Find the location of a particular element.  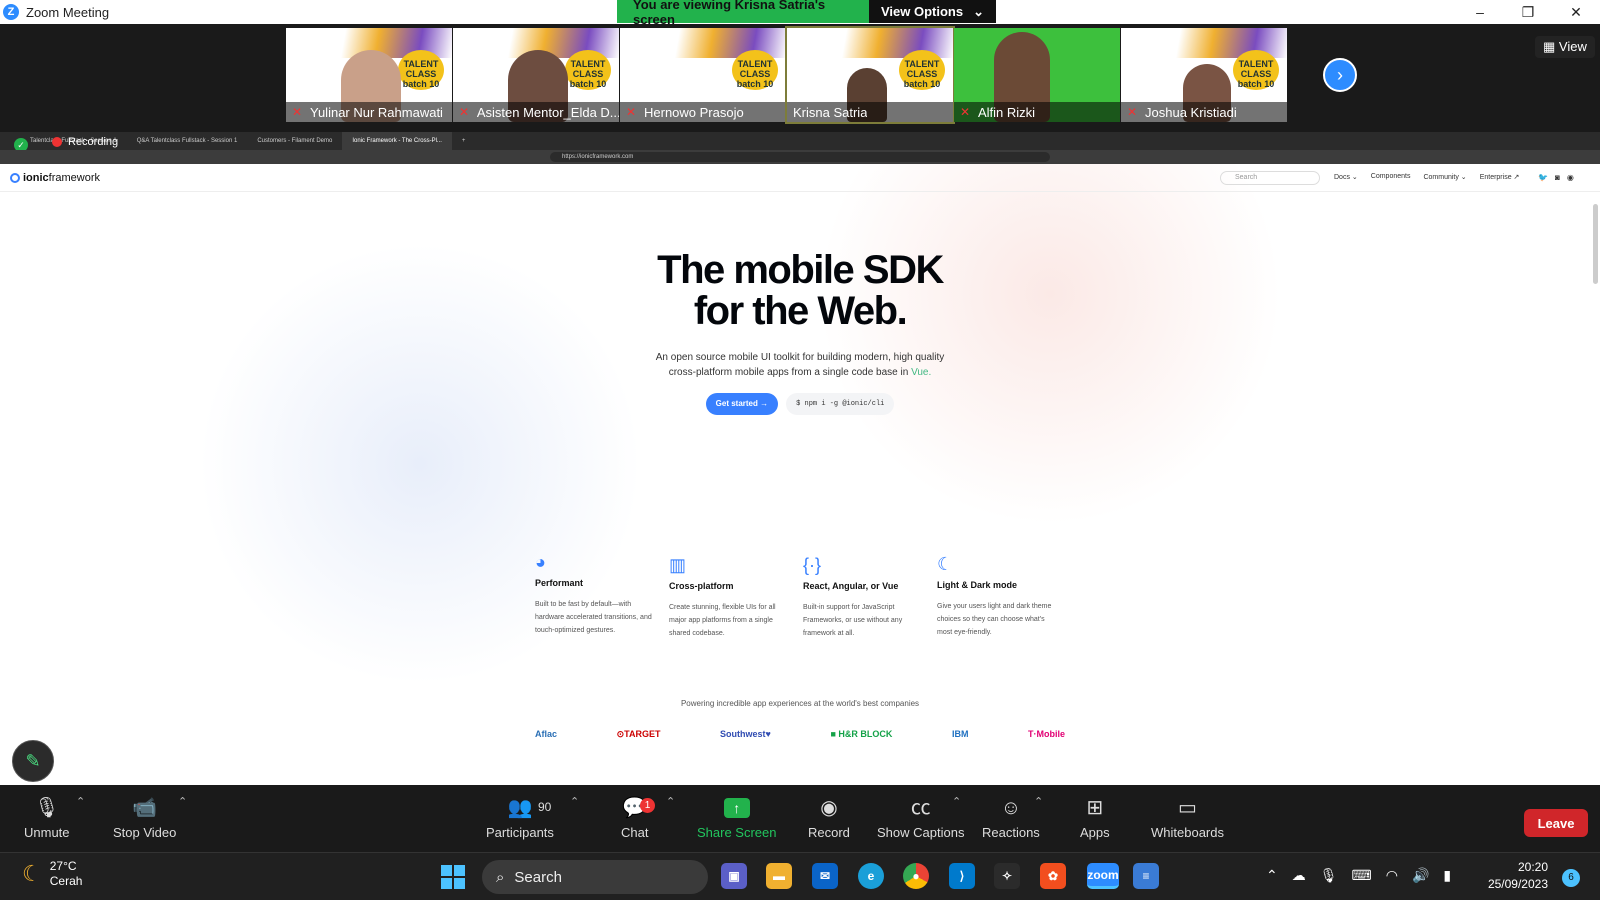

participants-options-caret: ⌃ is located at coordinates (574, 801).